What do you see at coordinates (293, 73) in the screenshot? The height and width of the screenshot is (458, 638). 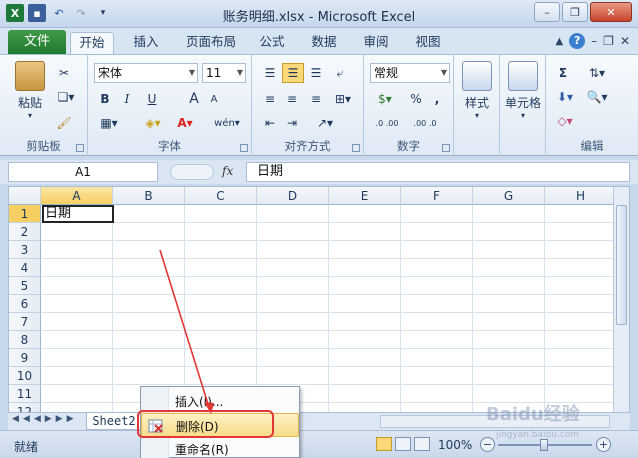 I see `align-middle-icon: ☰` at bounding box center [293, 73].